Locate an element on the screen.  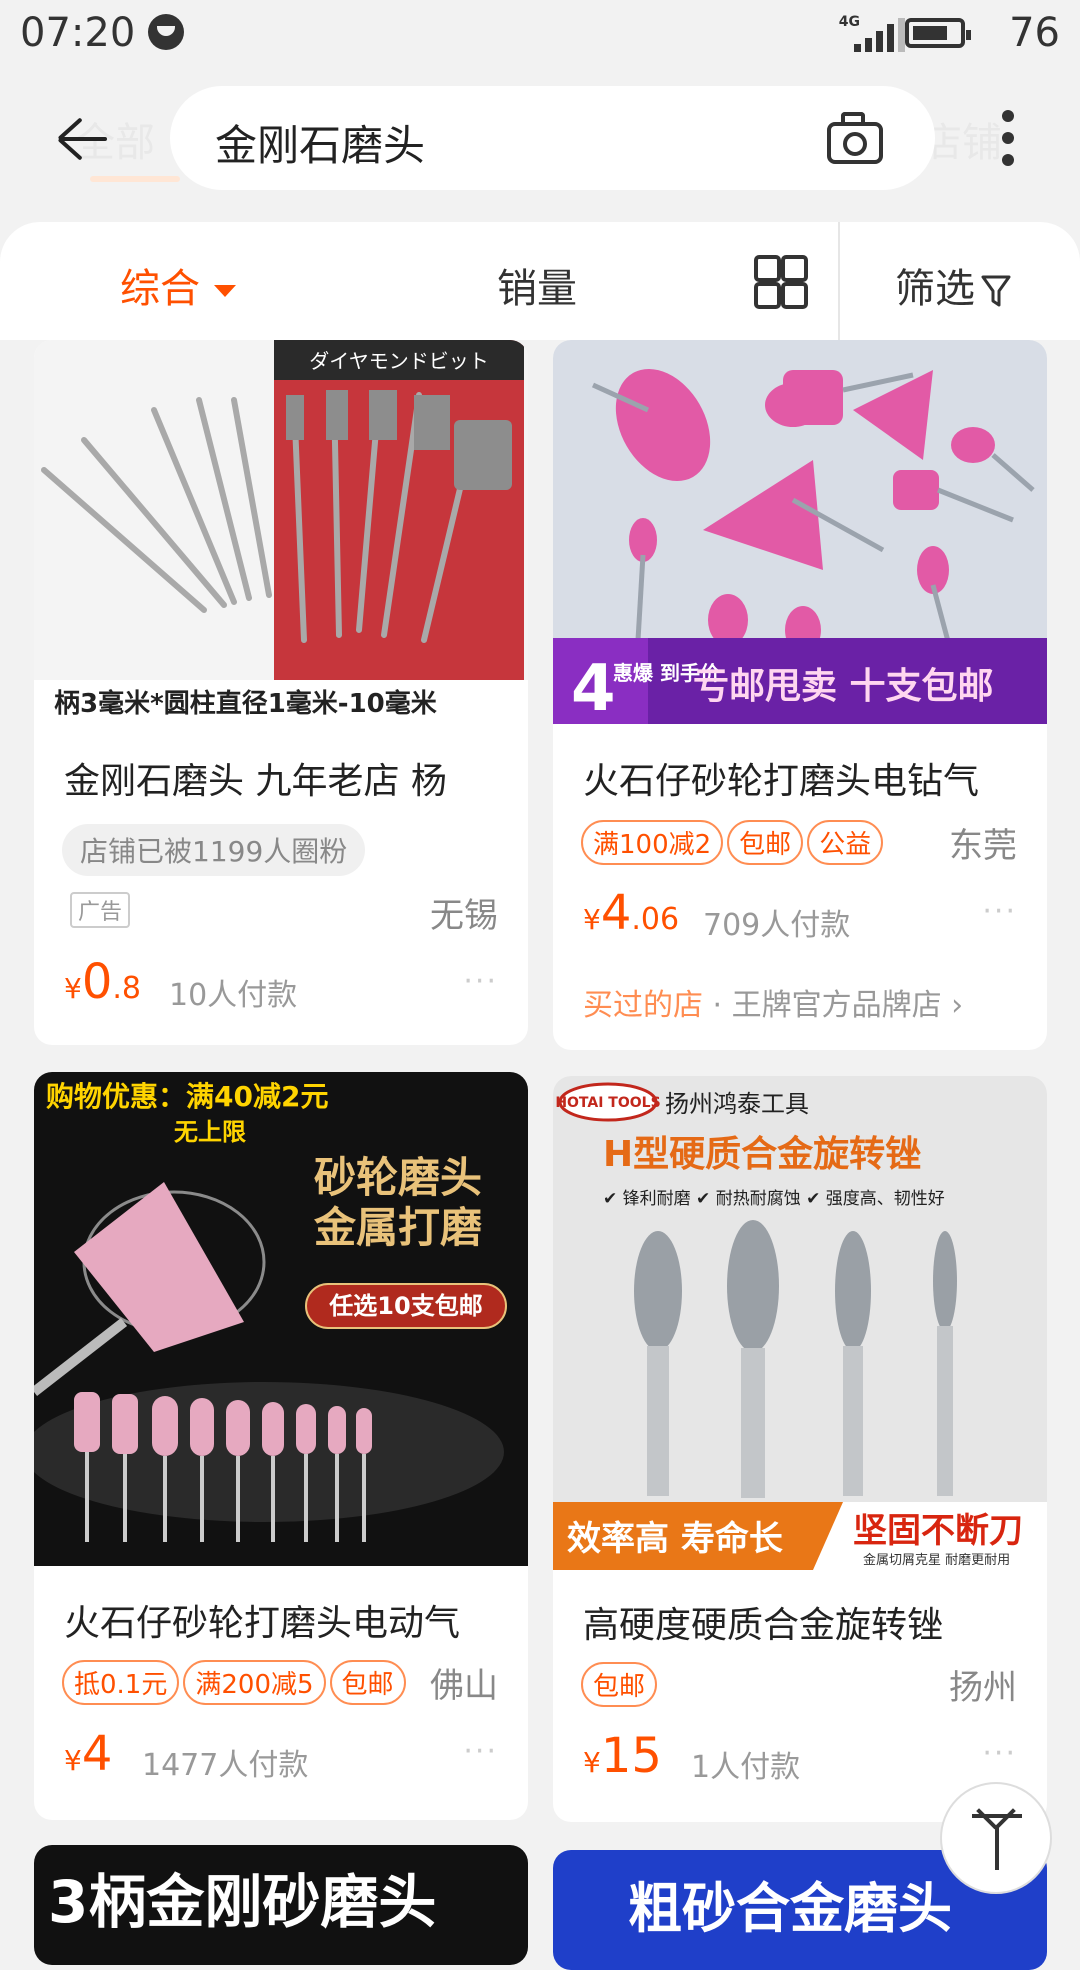
promo-tag: 公益 is located at coordinates (845, 842).